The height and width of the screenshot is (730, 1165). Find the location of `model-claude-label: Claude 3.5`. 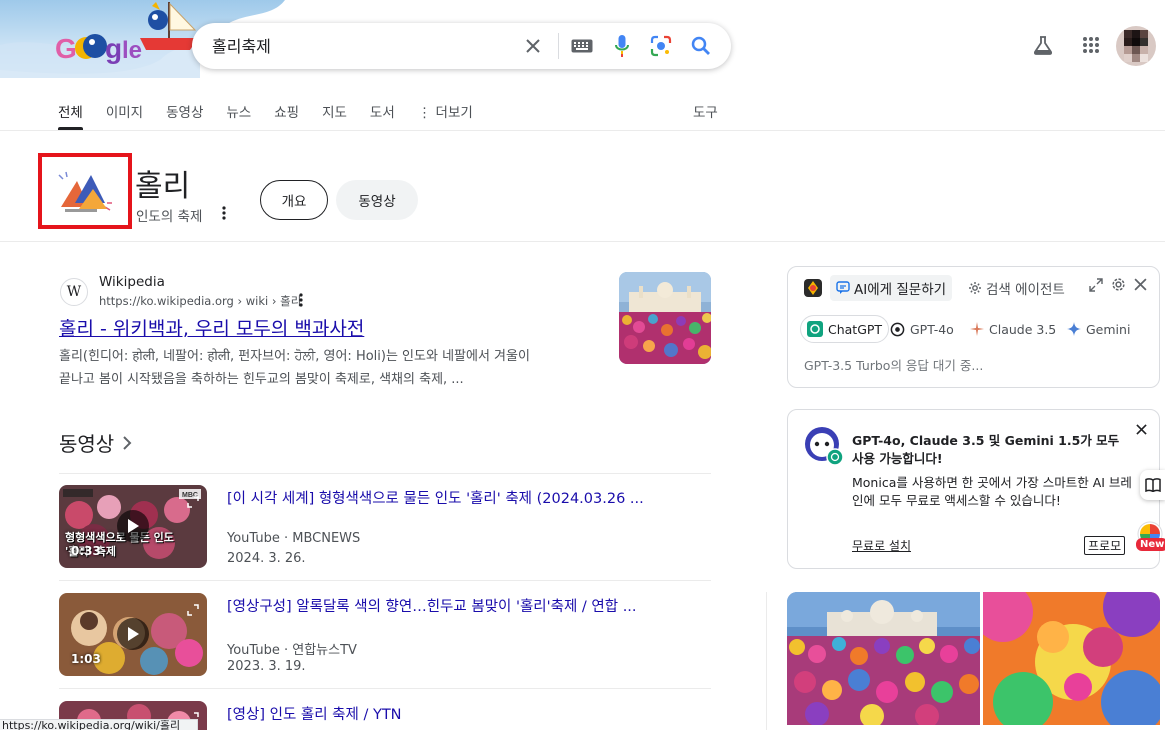

model-claude-label: Claude 3.5 is located at coordinates (1023, 329).